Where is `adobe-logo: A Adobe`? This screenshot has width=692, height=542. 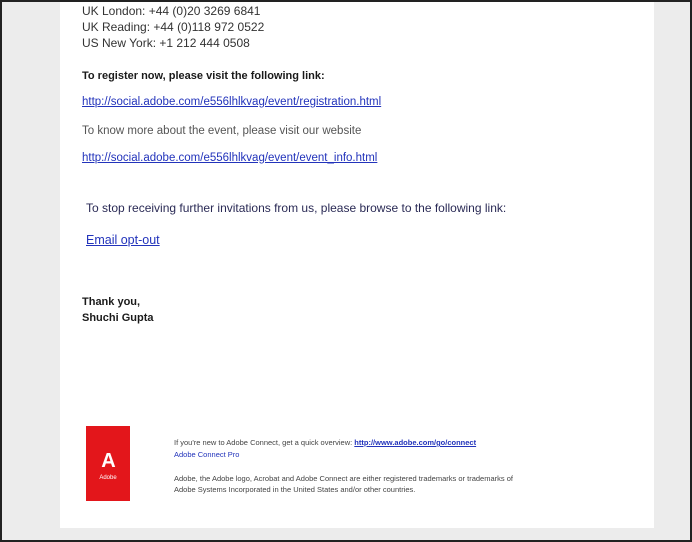
adobe-logo: A Adobe is located at coordinates (108, 463).